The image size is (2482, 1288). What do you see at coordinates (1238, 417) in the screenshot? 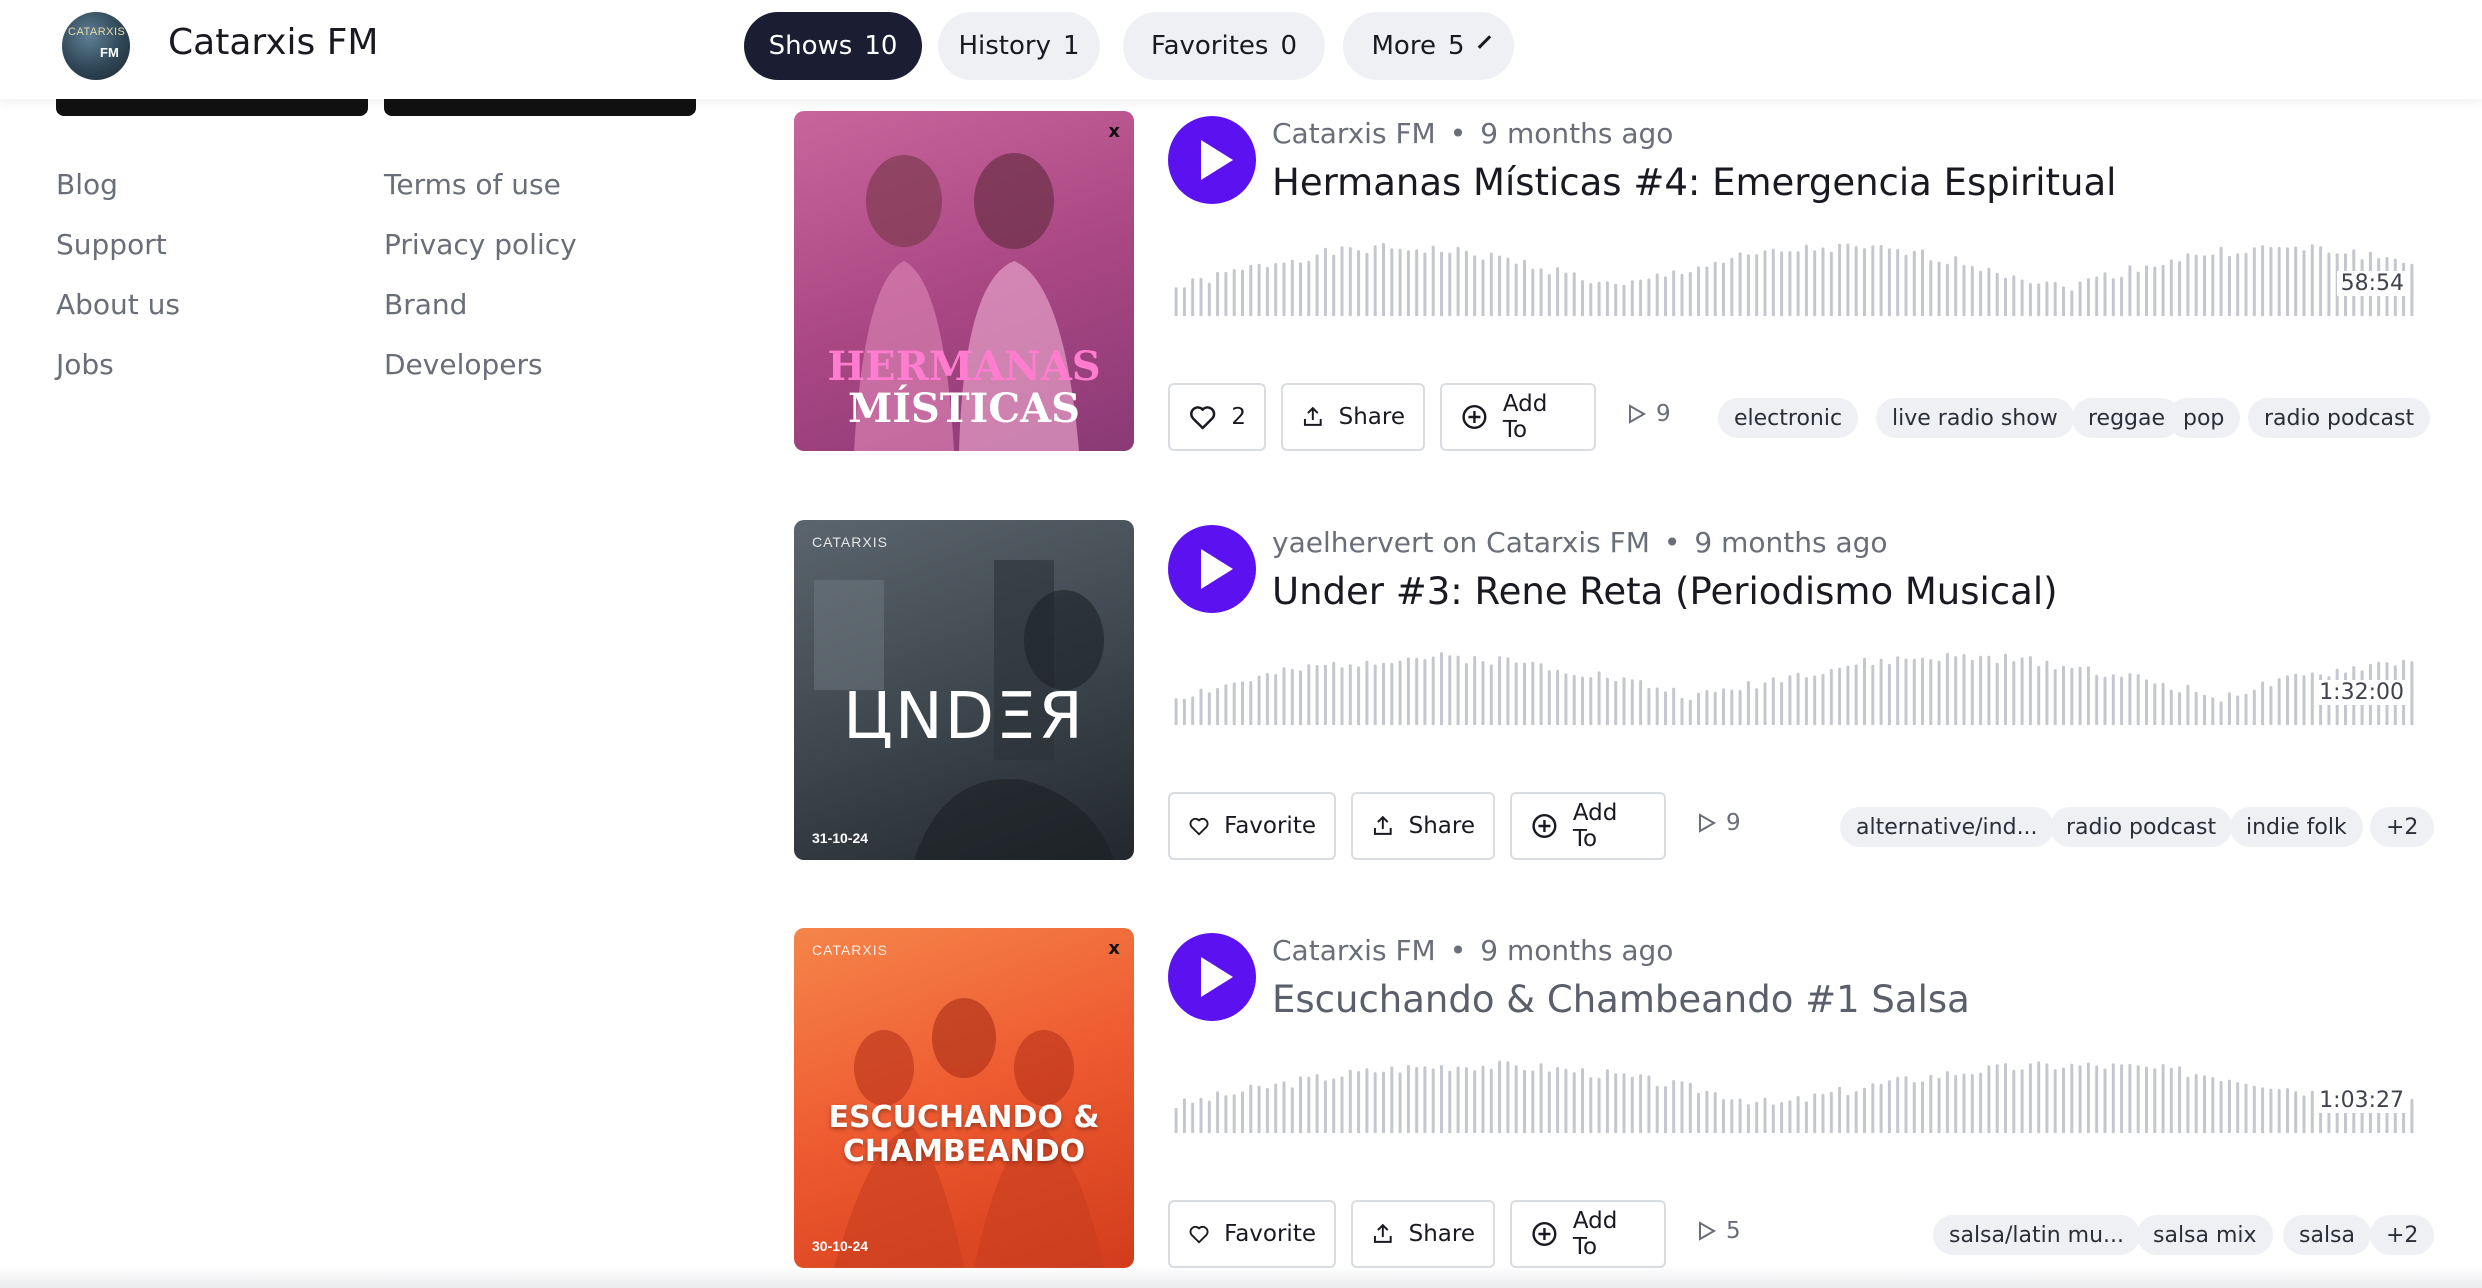
I see `favorite-count: 2` at bounding box center [1238, 417].